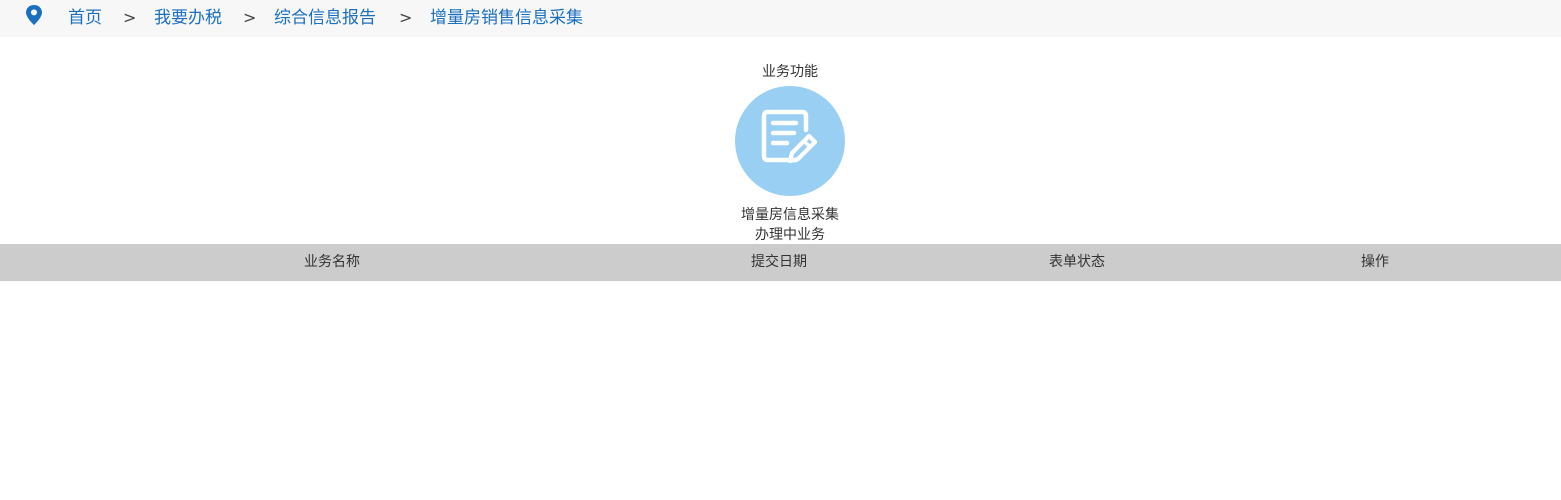  Describe the element at coordinates (332, 262) in the screenshot. I see `column-header-business-name: 业务名称` at that location.